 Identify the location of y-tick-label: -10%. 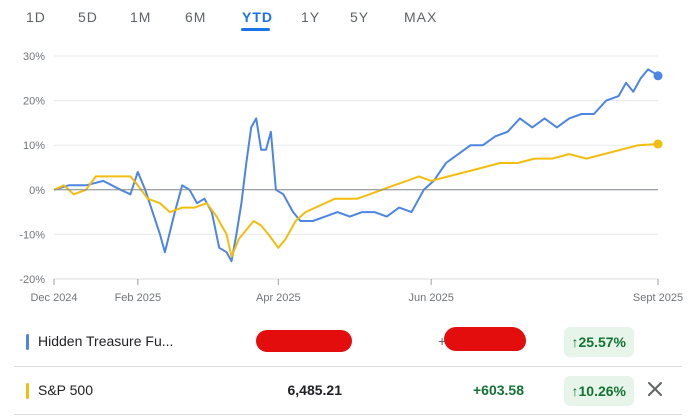
(32, 235).